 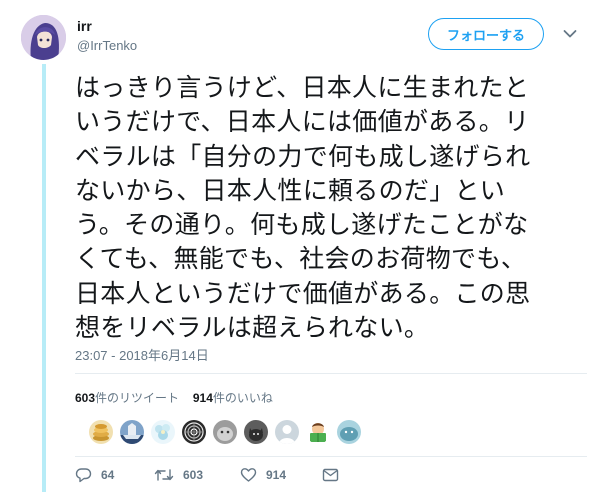 What do you see at coordinates (242, 398) in the screenshot?
I see `likes-label: 件のいいね` at bounding box center [242, 398].